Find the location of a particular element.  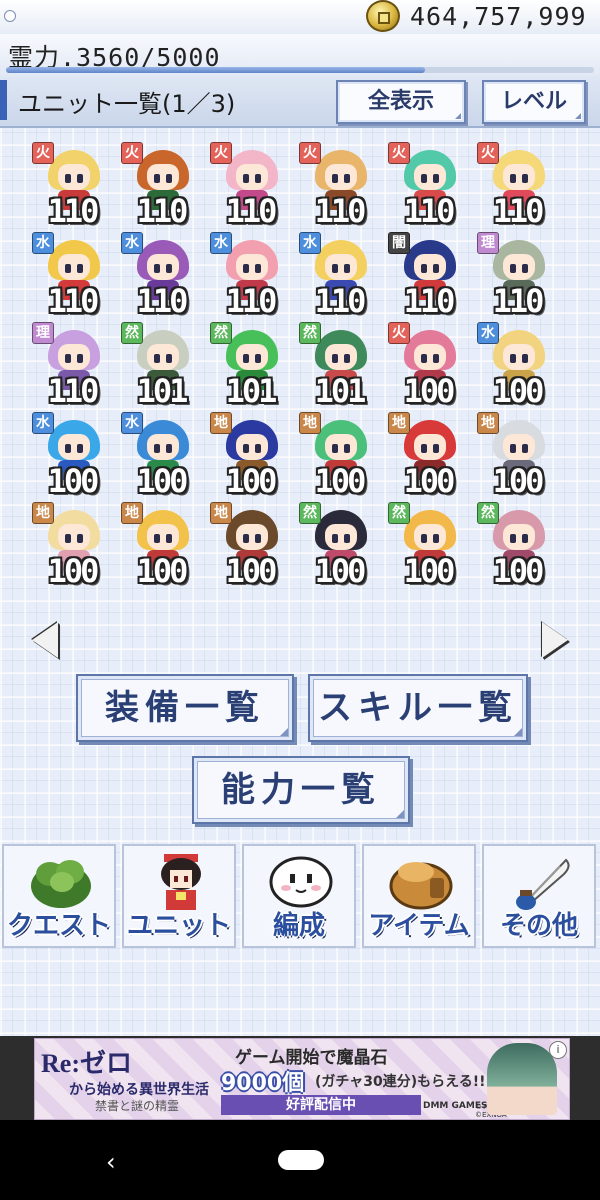

home-pill-icon is located at coordinates (301, 1160).